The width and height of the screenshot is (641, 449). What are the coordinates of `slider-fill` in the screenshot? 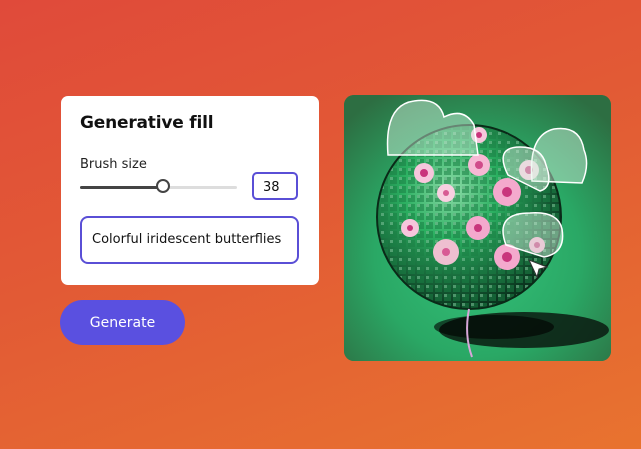 It's located at (122, 187).